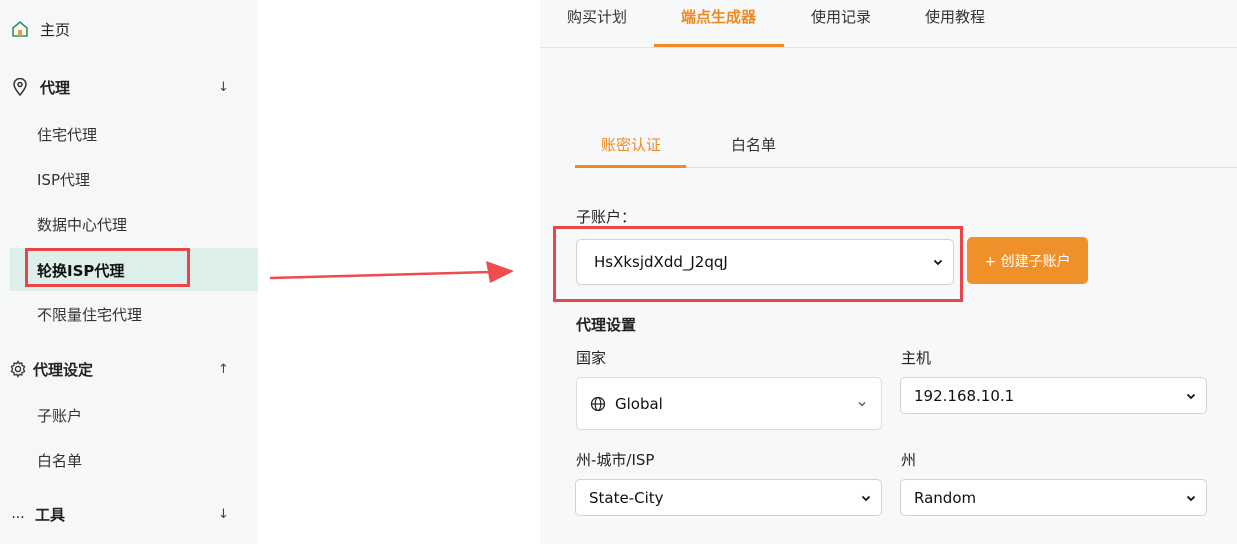 The image size is (1237, 544). I want to click on sidebar-item-home-label: 主页, so click(55, 29).